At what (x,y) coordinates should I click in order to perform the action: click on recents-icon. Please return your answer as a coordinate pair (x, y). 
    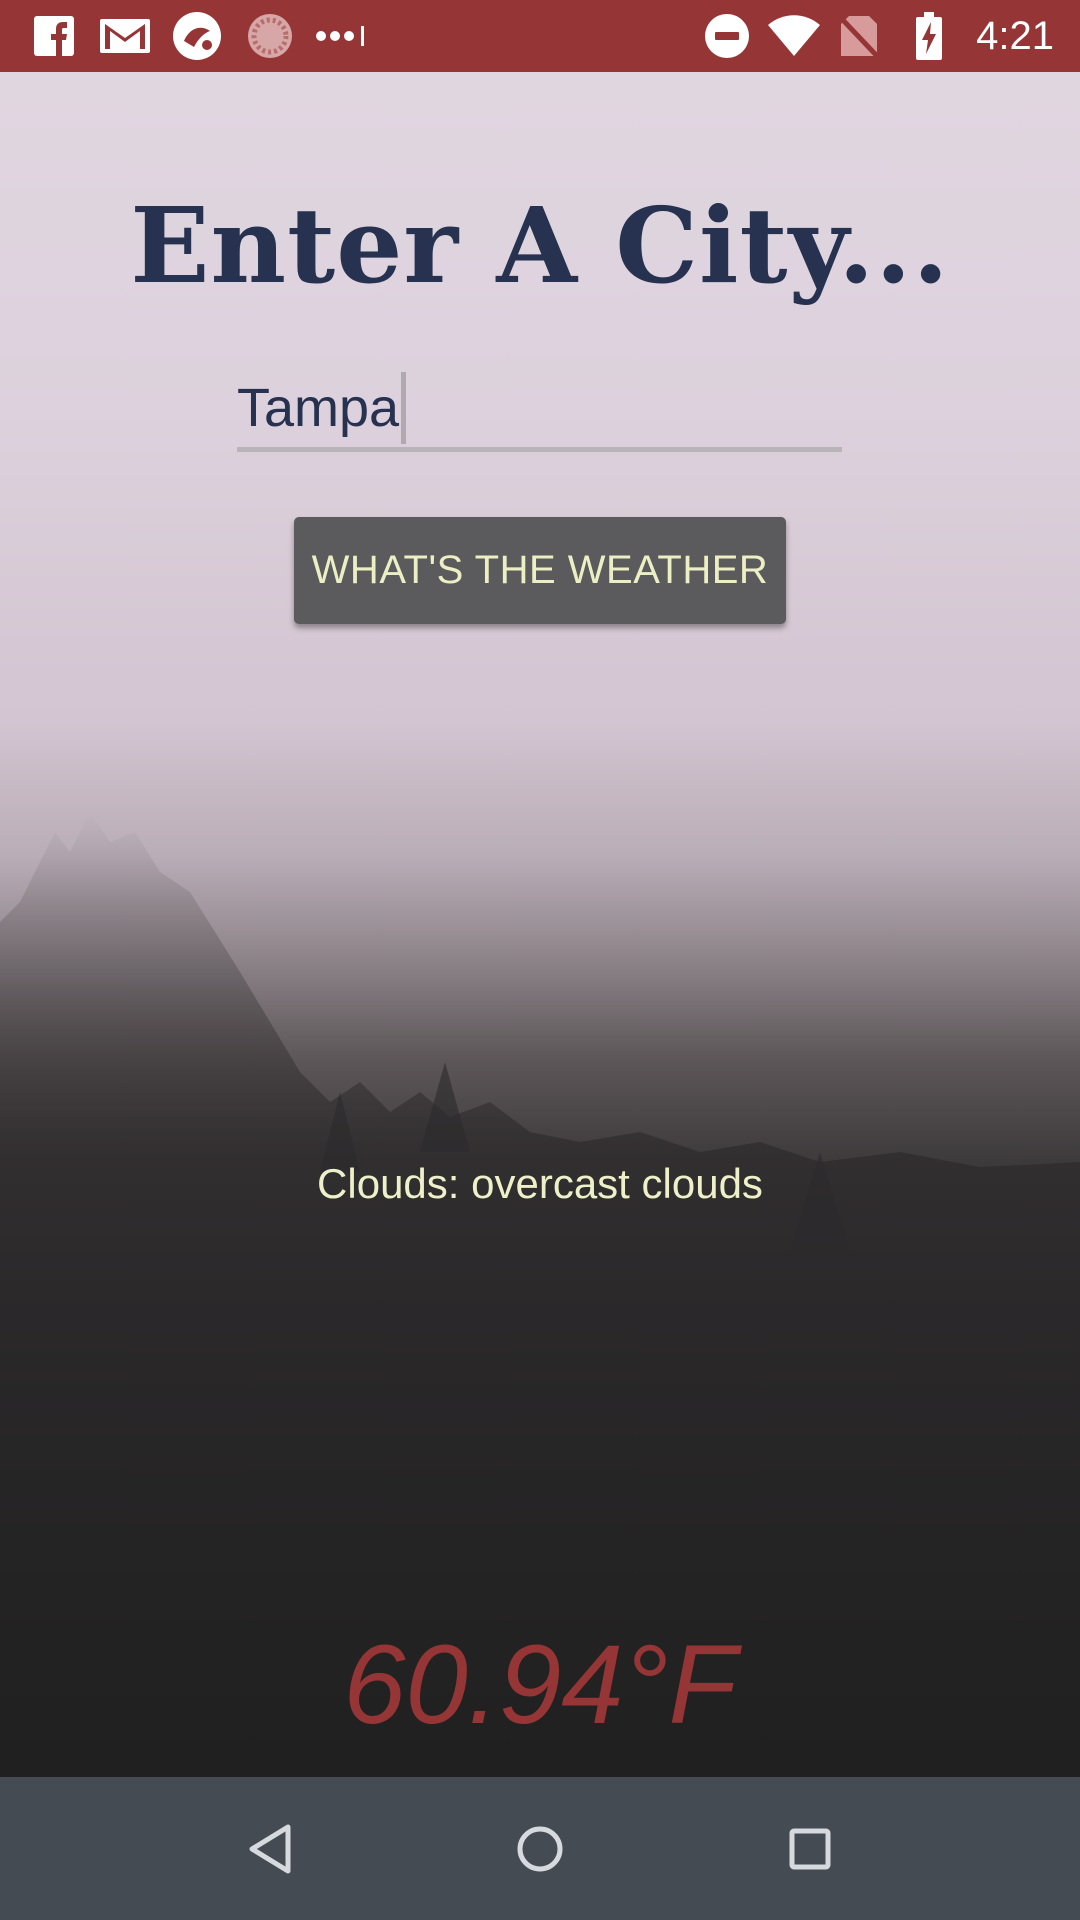
    Looking at the image, I should click on (810, 1848).